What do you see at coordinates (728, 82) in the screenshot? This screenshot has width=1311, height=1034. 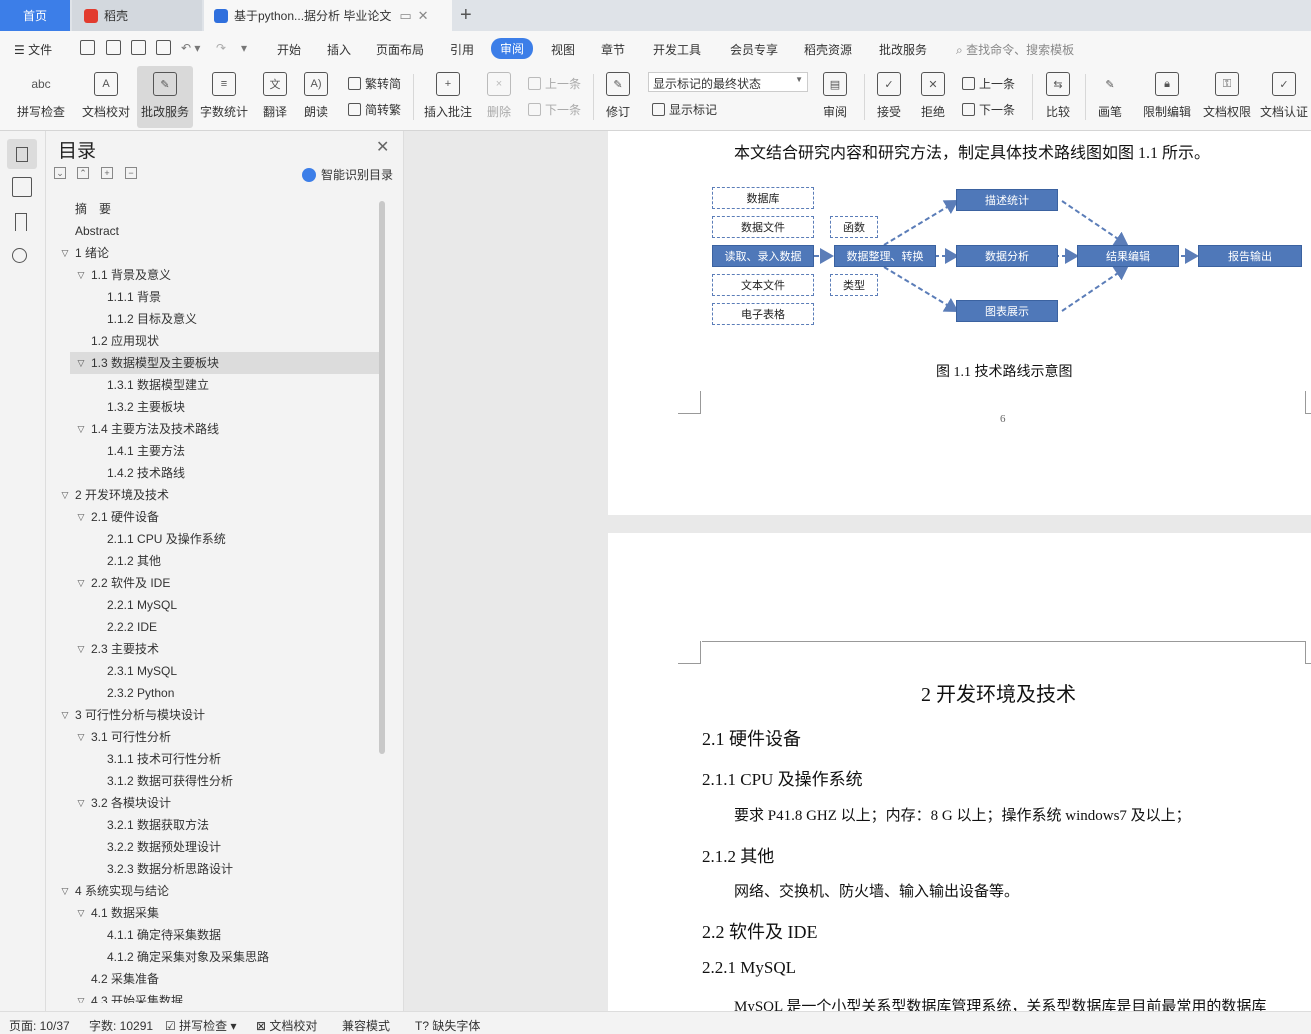 I see `markup-state-select: 显示标记的最终状态 ▼` at bounding box center [728, 82].